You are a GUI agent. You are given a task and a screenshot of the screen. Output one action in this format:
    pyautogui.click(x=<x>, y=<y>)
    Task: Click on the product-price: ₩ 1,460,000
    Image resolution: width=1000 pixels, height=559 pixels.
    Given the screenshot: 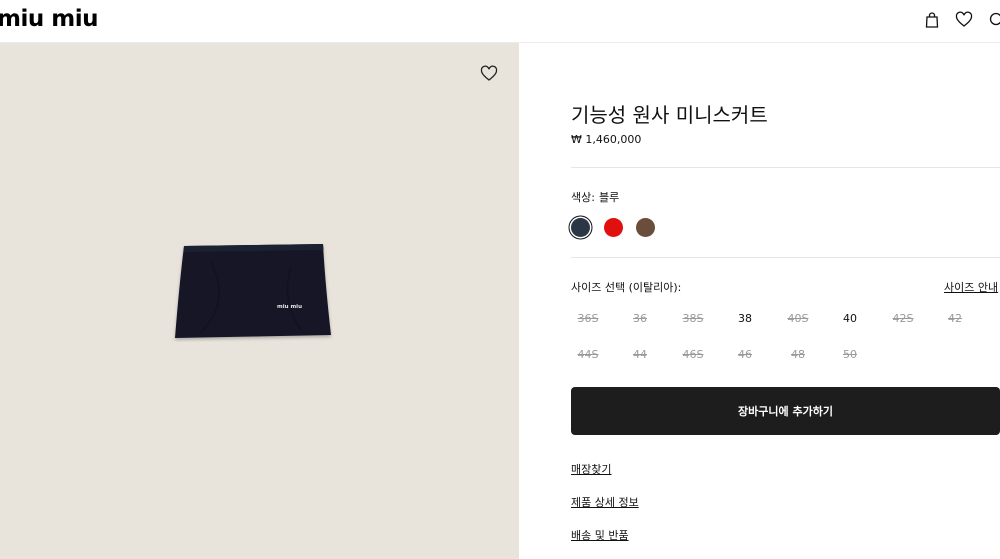 What is the action you would take?
    pyautogui.click(x=606, y=139)
    